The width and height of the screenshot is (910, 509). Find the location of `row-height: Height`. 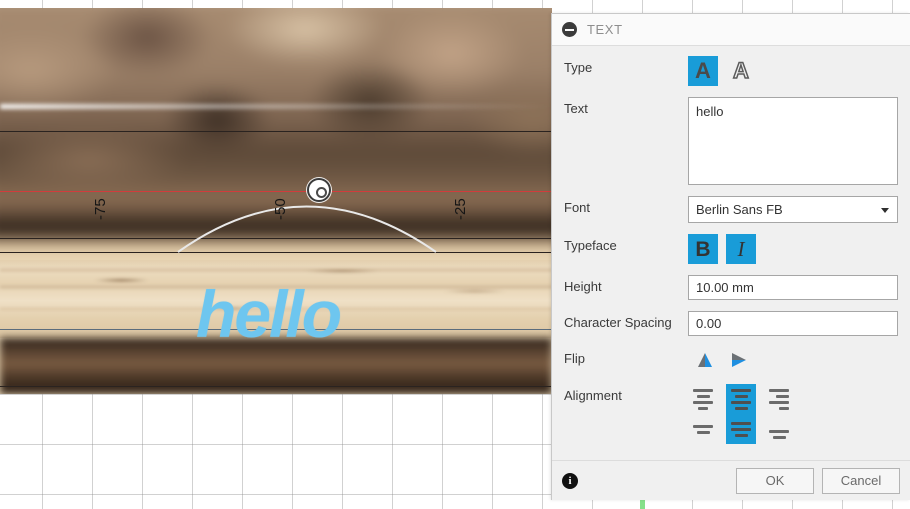

row-height: Height is located at coordinates (731, 287).